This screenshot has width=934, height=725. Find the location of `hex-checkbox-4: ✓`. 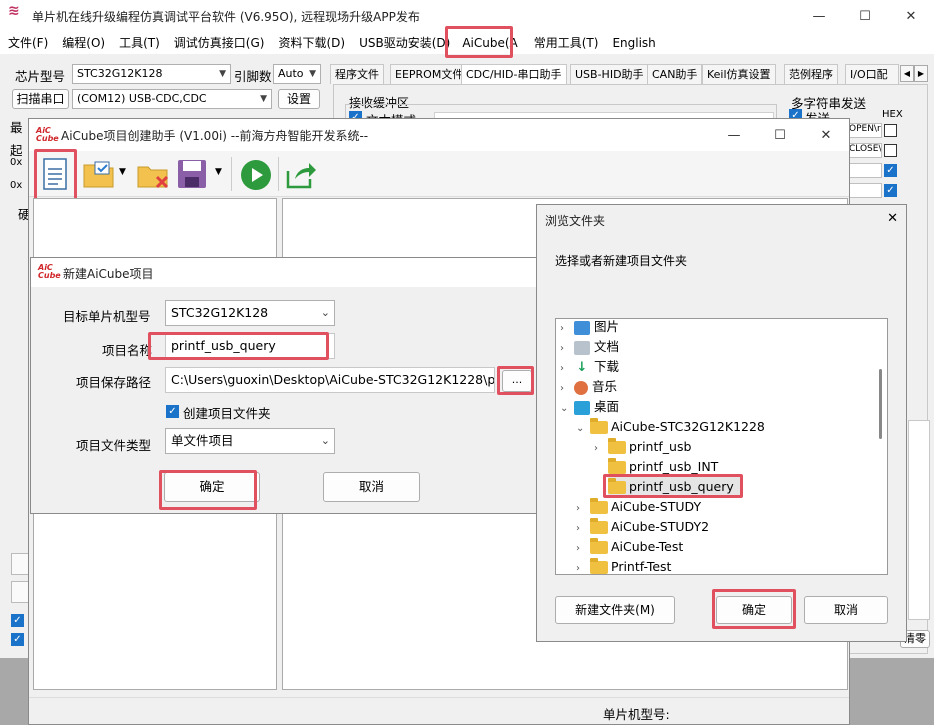

hex-checkbox-4: ✓ is located at coordinates (890, 190).